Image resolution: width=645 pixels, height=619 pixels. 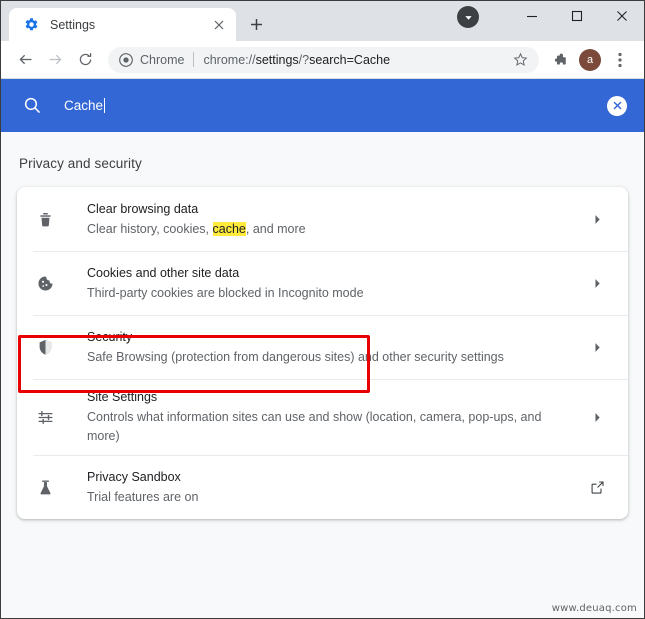 What do you see at coordinates (331, 229) in the screenshot?
I see `row-subtitle: Clear history, cookies, cache, and more` at bounding box center [331, 229].